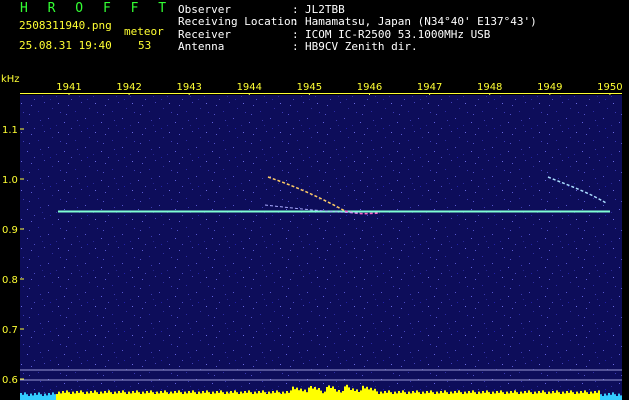  I want to click on x-tick-label: 1941, so click(68, 87).